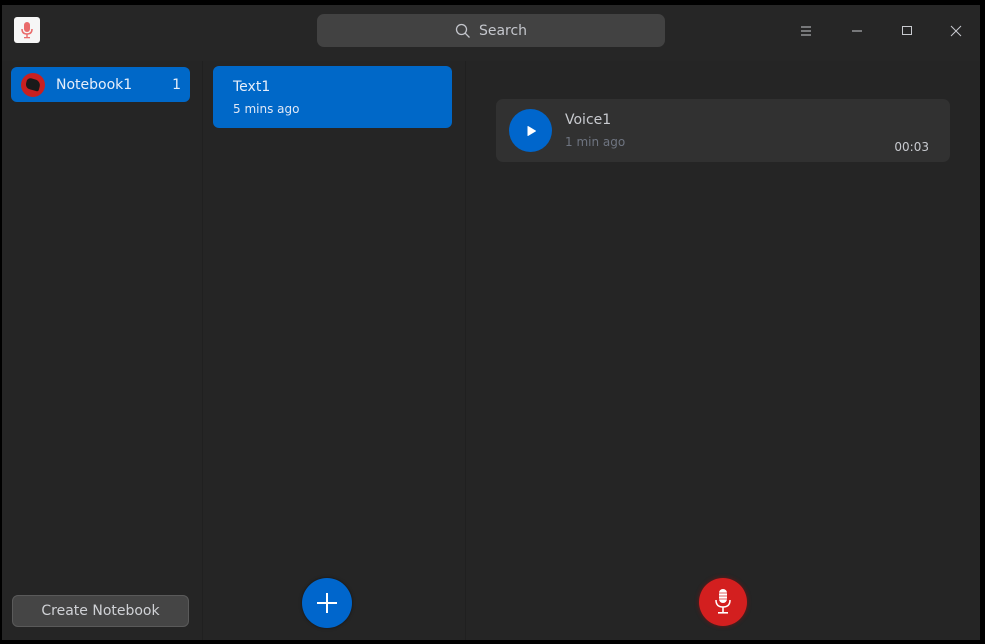 The width and height of the screenshot is (985, 644). What do you see at coordinates (94, 84) in the screenshot?
I see `notebook-name: Notebook1` at bounding box center [94, 84].